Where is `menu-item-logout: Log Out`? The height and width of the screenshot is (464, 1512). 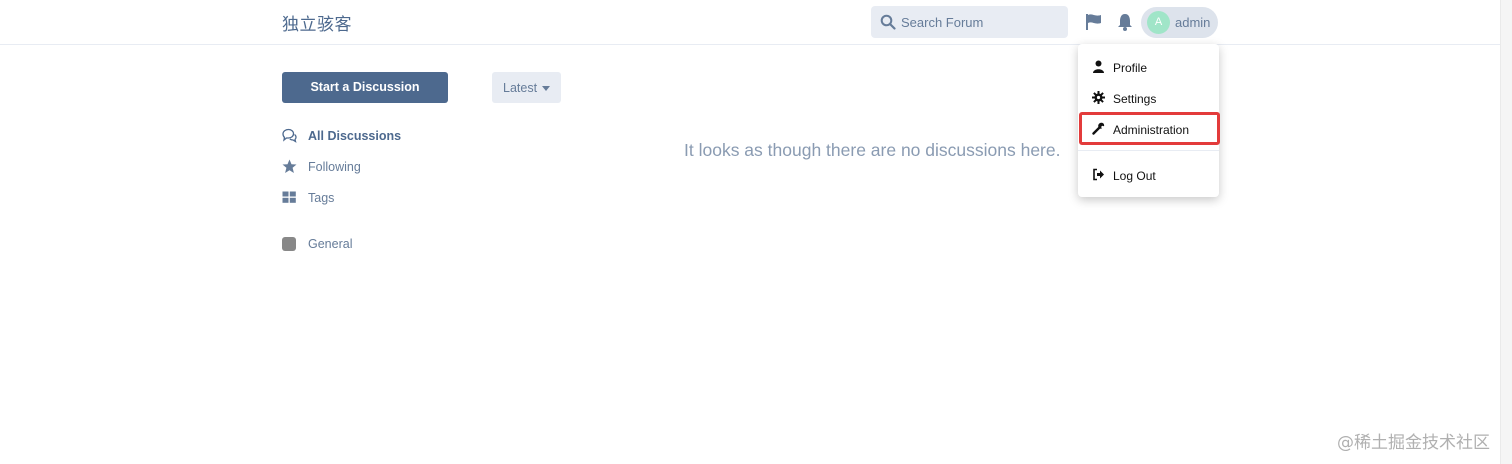
menu-item-logout: Log Out is located at coordinates (1148, 175).